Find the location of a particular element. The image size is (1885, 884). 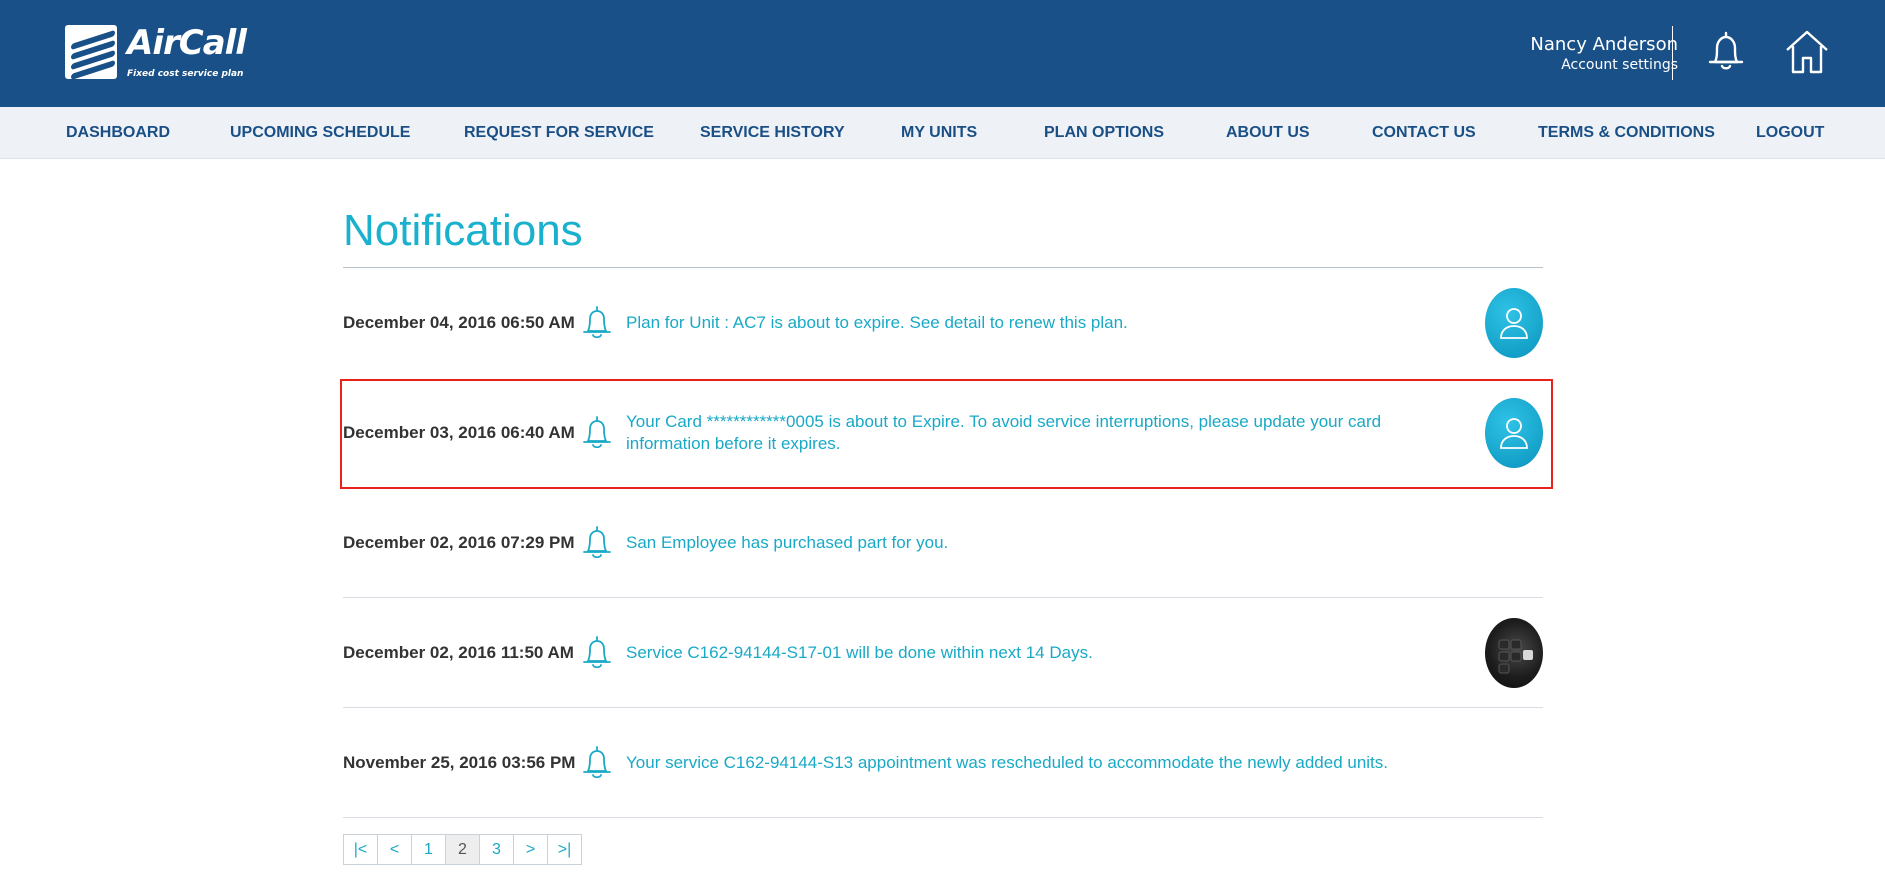

page-button-2: 2 is located at coordinates (462, 849).